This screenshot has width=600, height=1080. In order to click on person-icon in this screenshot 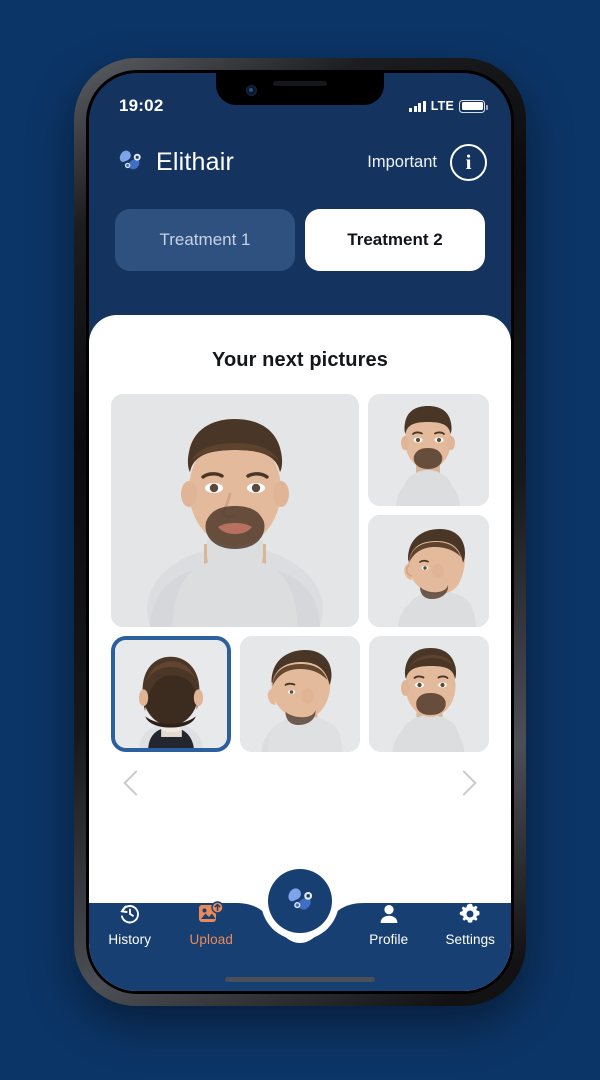, I will do `click(389, 913)`.